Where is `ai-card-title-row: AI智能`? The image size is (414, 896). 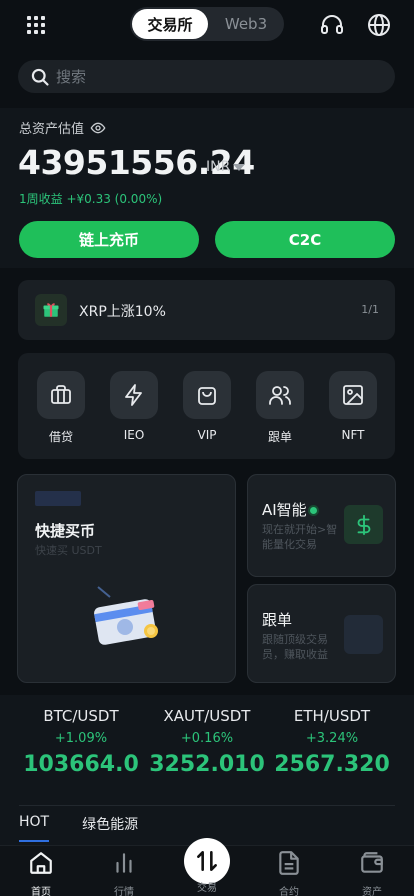 ai-card-title-row: AI智能 is located at coordinates (289, 509).